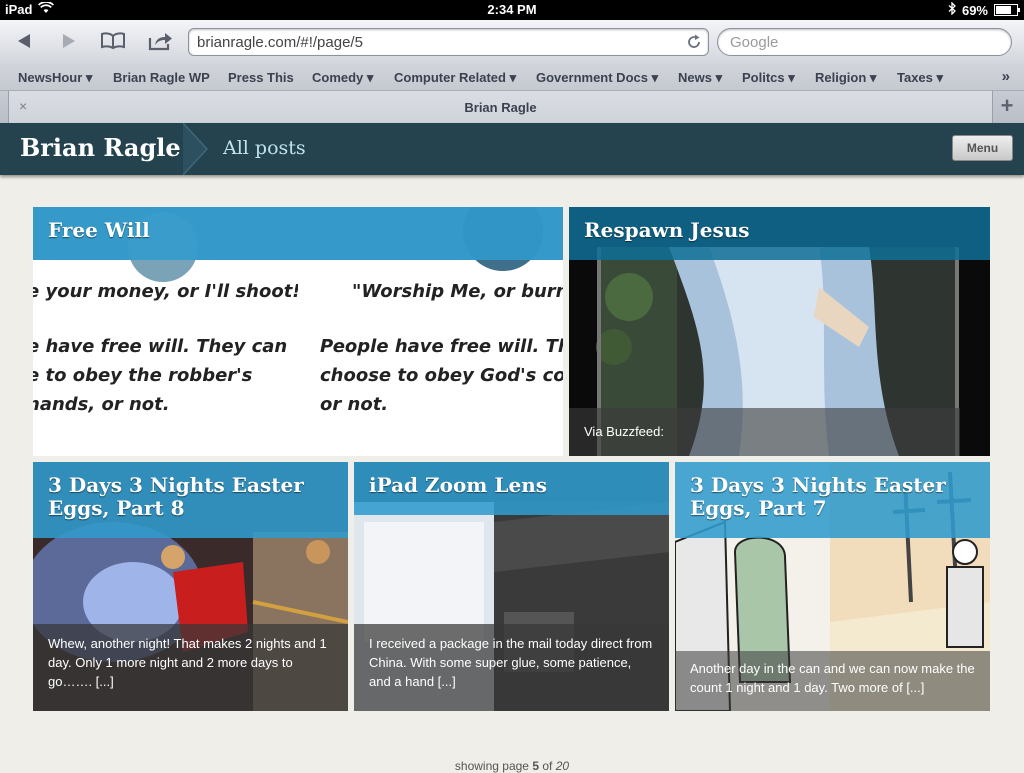  Describe the element at coordinates (920, 78) in the screenshot. I see `bookmark-taxes: Taxes ▾` at that location.